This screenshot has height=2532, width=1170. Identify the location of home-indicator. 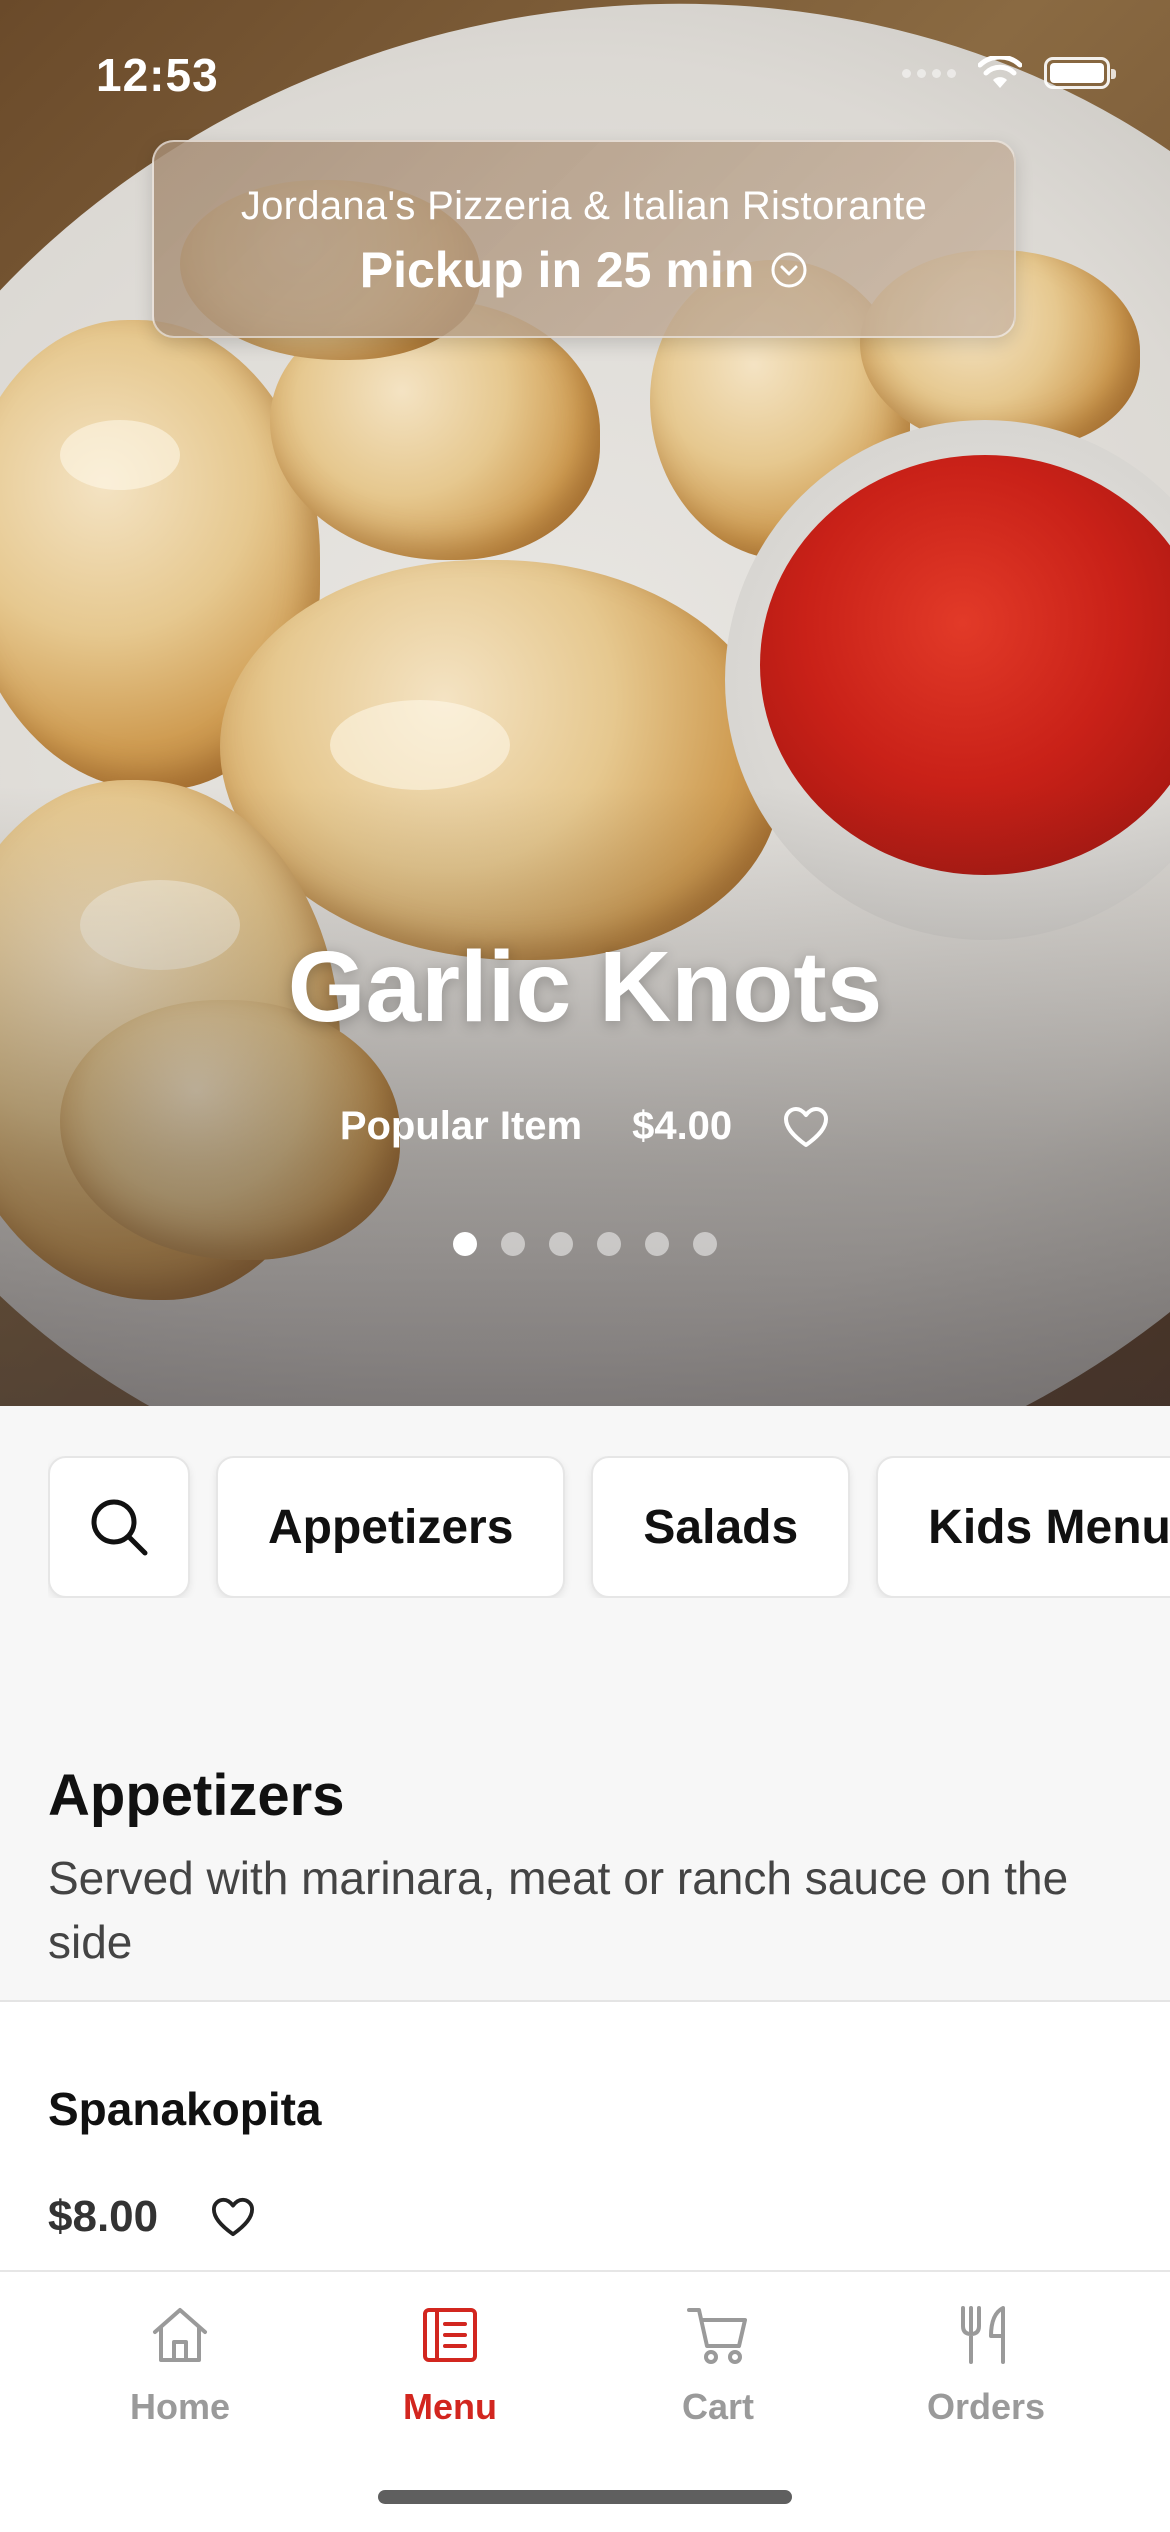
(585, 2497).